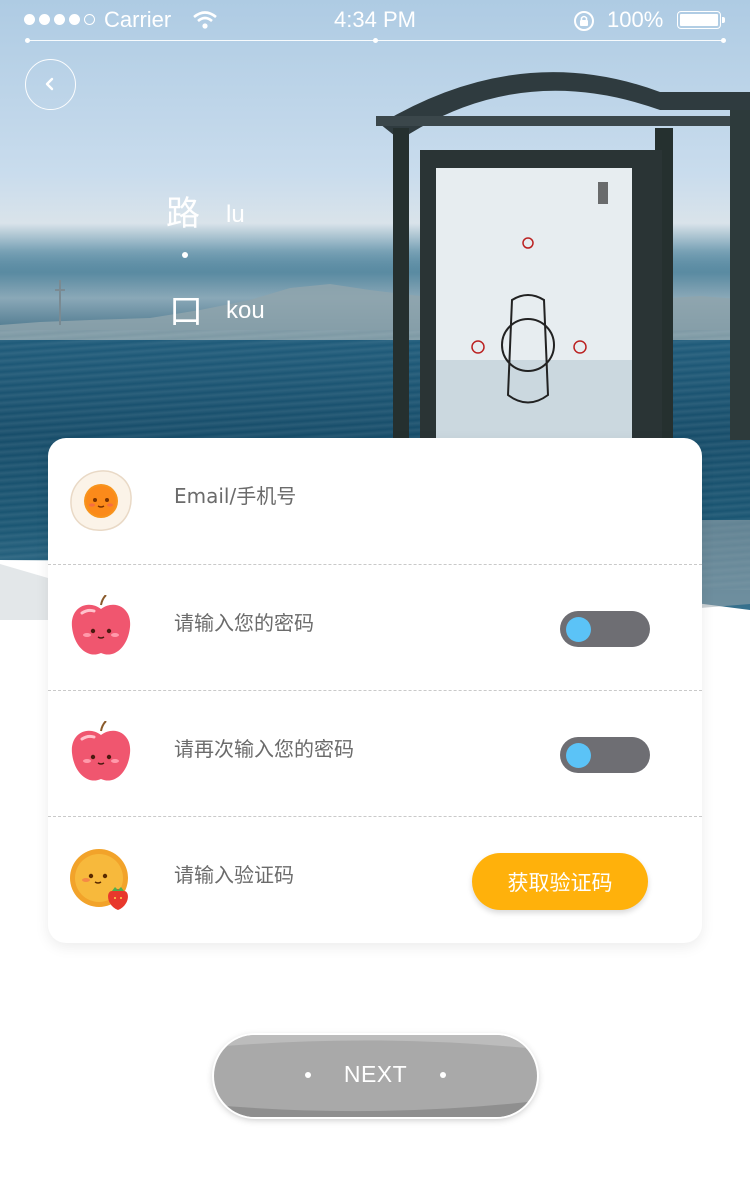 Image resolution: width=750 pixels, height=1180 pixels. What do you see at coordinates (354, 496) in the screenshot?
I see `email-input` at bounding box center [354, 496].